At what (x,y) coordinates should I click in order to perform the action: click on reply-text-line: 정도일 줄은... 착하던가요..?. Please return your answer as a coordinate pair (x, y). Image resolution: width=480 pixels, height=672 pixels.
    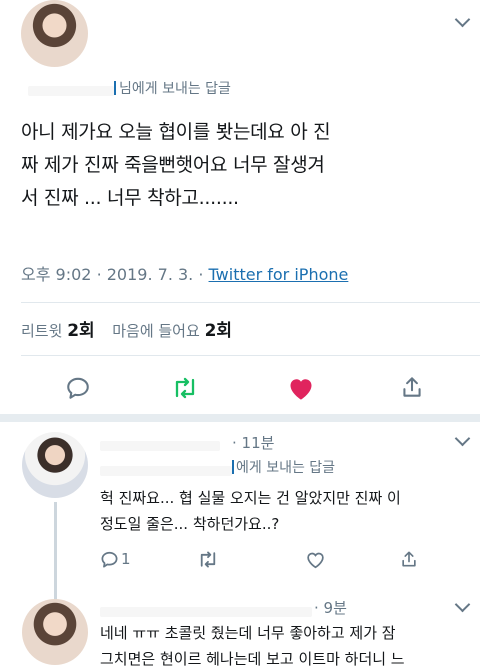
    Looking at the image, I should click on (190, 524).